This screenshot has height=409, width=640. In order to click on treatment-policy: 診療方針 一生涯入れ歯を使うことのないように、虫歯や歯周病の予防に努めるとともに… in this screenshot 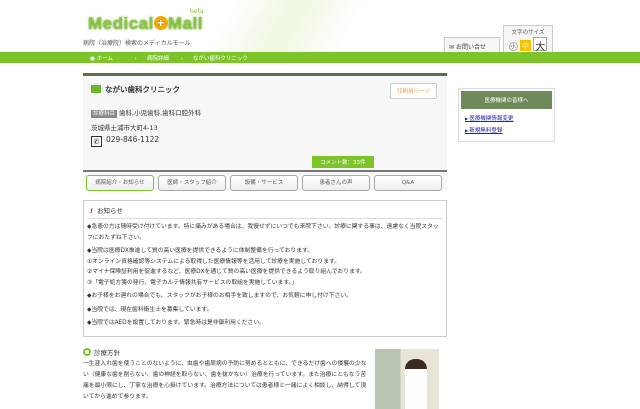, I will do `click(265, 378)`.